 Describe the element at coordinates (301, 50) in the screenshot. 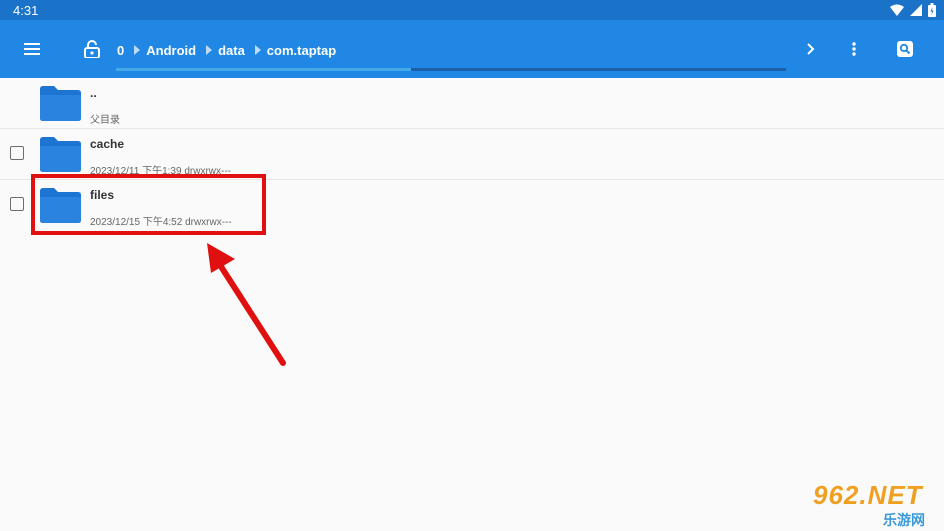

I see `breadcrumb-item-com-taptap: com.taptap` at that location.